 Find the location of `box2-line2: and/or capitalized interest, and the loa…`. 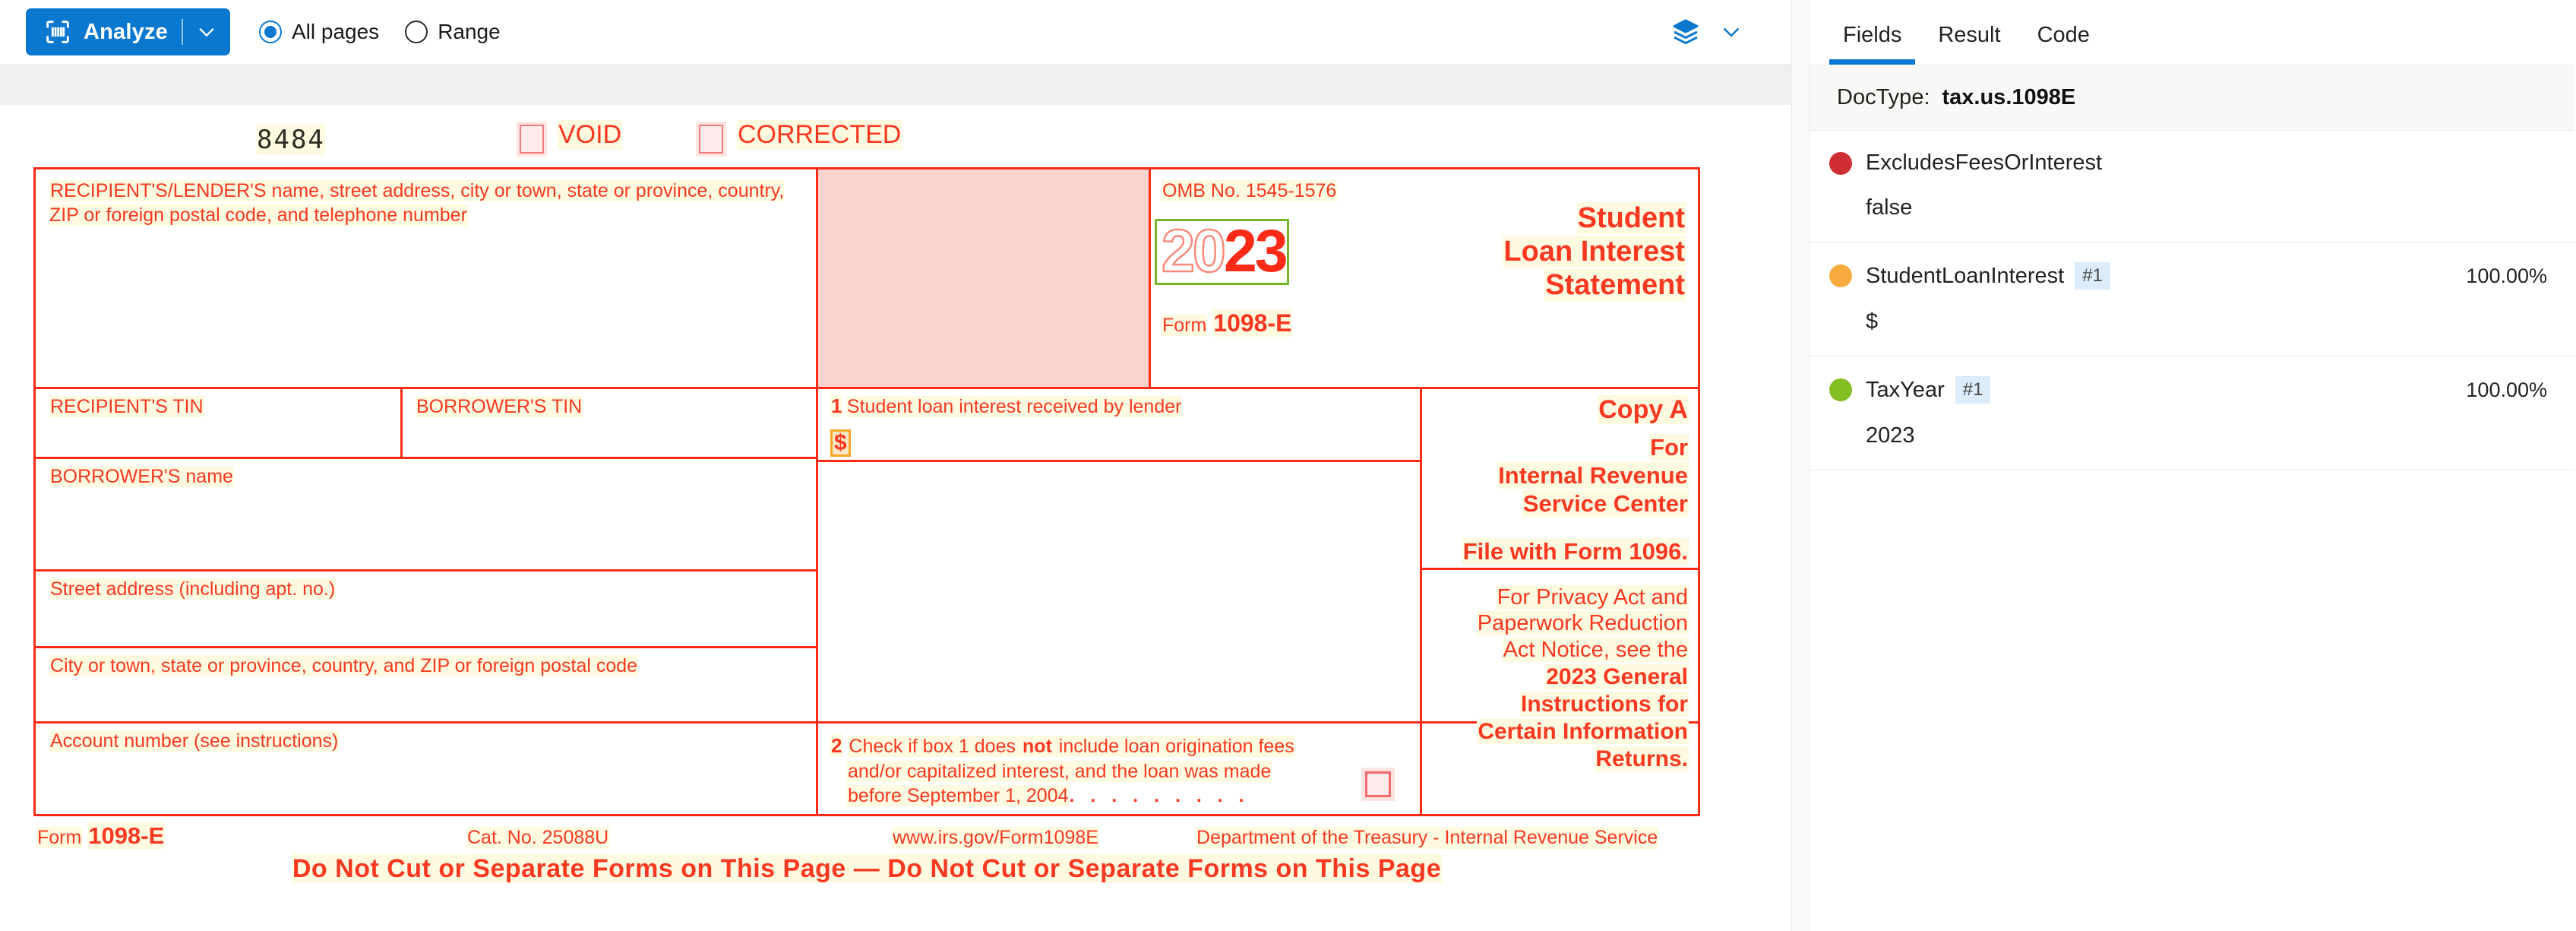

box2-line2: and/or capitalized interest, and the loa… is located at coordinates (1059, 771).